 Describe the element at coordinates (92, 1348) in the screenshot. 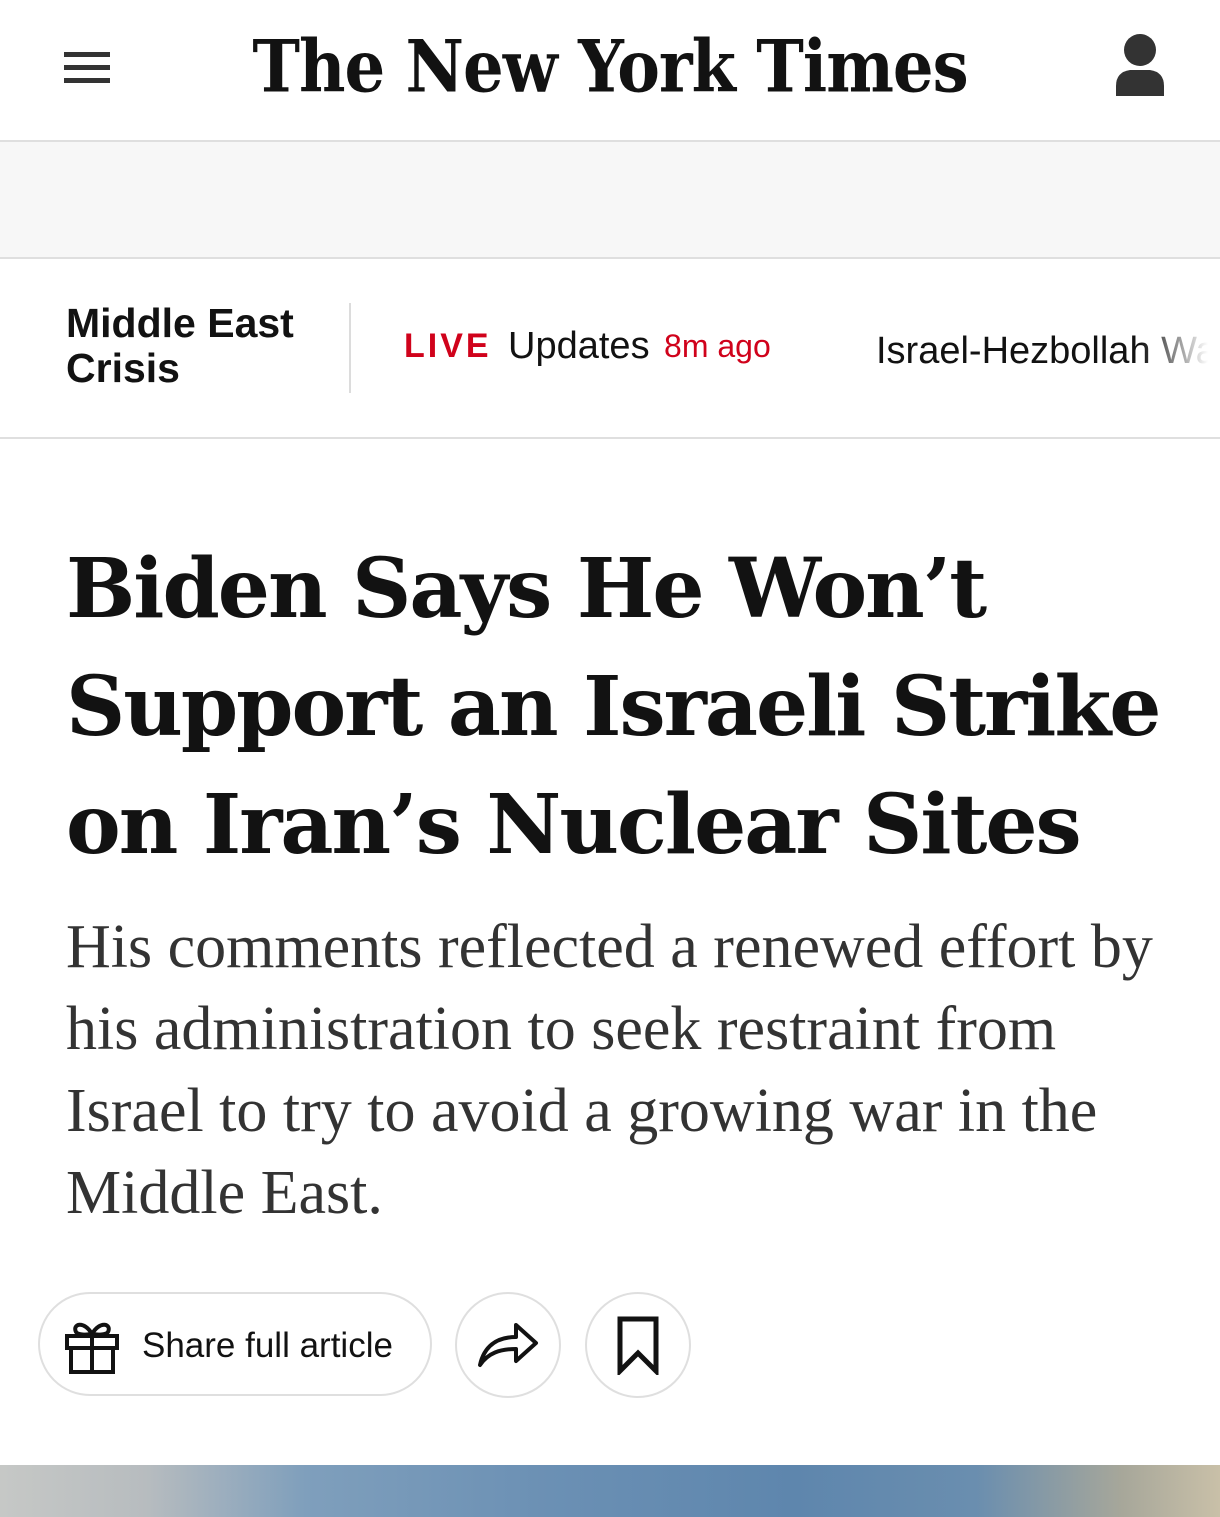

I see `gift-icon` at that location.